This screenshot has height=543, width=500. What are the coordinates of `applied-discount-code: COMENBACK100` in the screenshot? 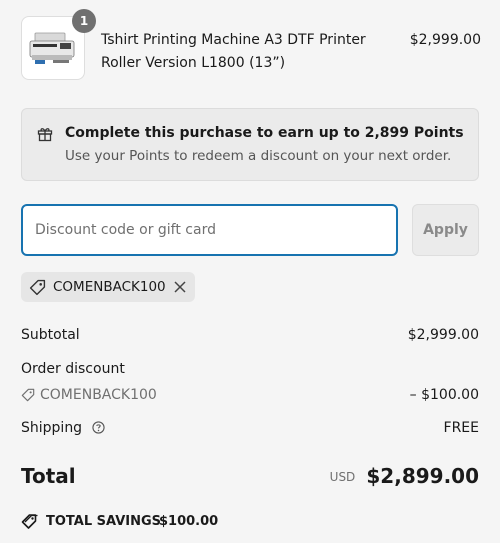 It's located at (109, 287).